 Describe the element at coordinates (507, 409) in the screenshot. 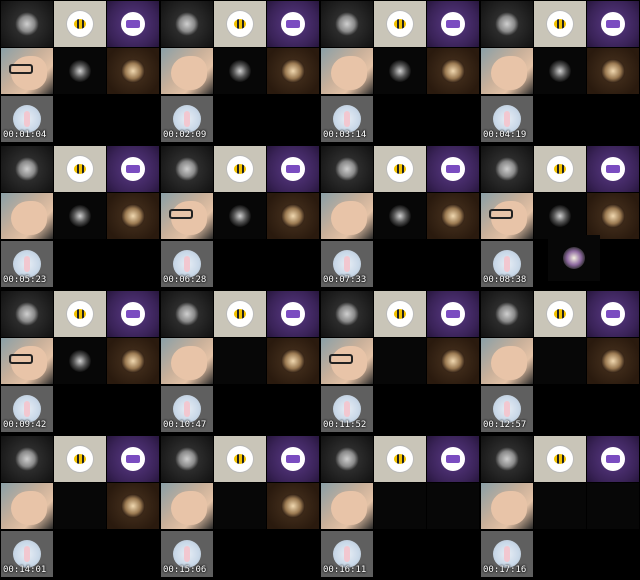

I see `participant-tile-saint: 00:12:57` at that location.